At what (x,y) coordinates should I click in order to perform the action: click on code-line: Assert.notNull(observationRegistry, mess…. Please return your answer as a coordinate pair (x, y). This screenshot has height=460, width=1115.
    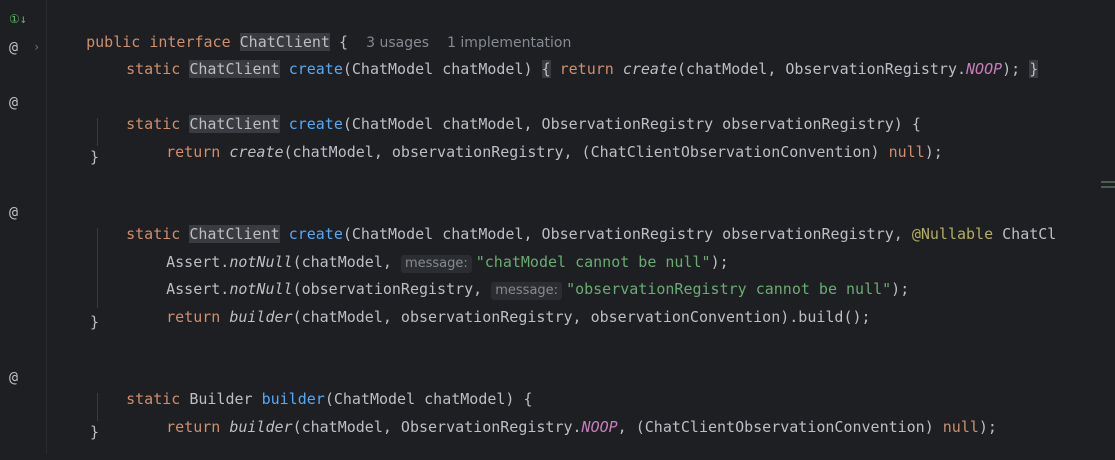
    Looking at the image, I should click on (538, 290).